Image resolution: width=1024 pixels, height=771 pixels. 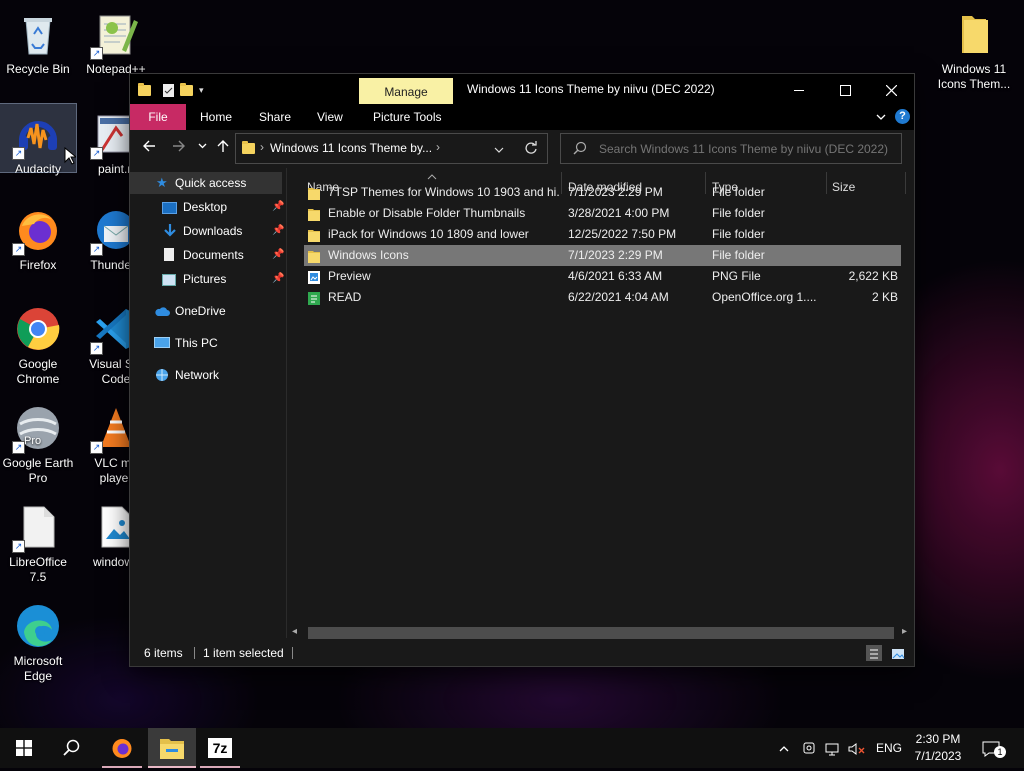 I want to click on file-date: 6/22/2021 4:04 AM, so click(x=618, y=297).